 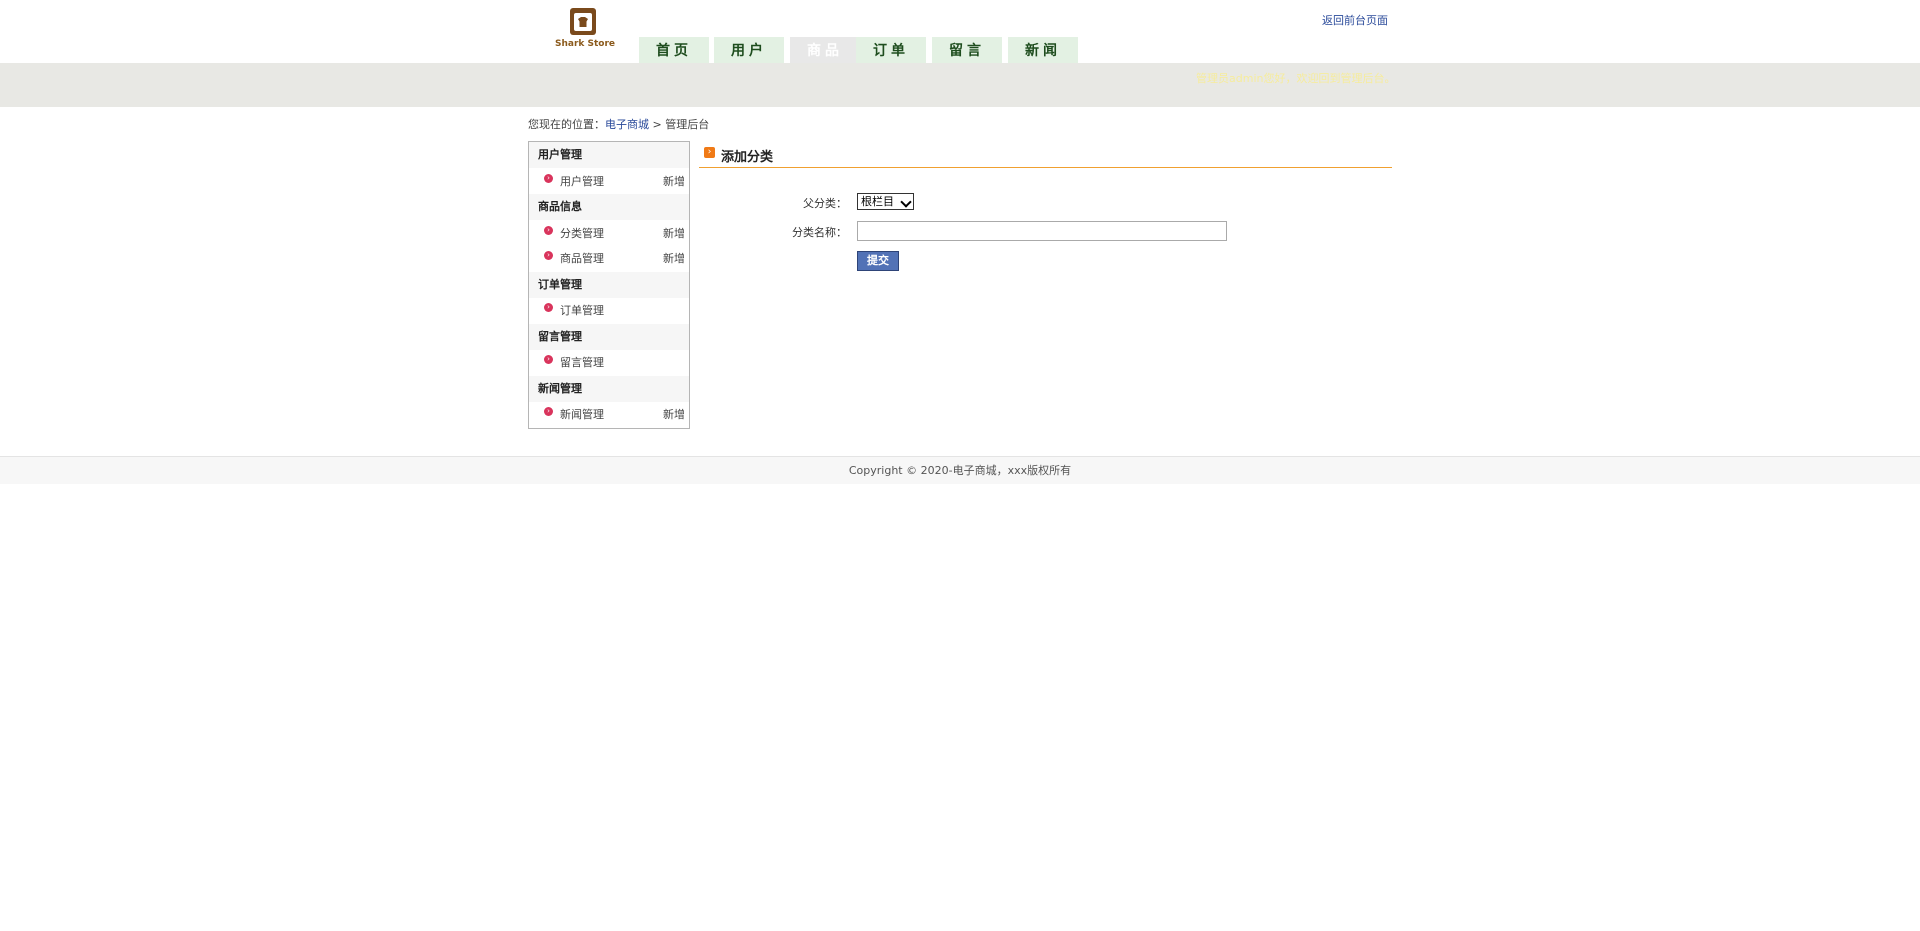 I want to click on category-name-input, so click(x=1042, y=231).